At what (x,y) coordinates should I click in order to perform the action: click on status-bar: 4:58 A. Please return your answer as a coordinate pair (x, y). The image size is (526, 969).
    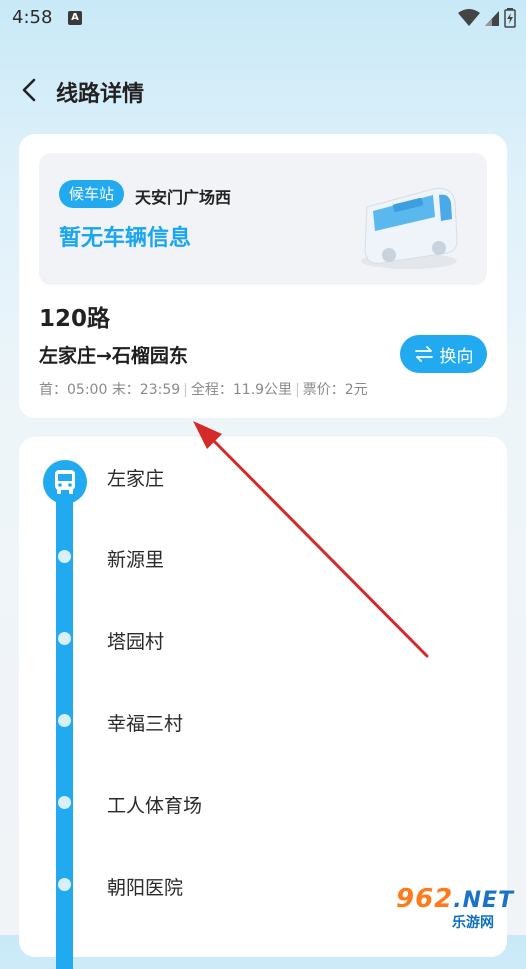
    Looking at the image, I should click on (263, 18).